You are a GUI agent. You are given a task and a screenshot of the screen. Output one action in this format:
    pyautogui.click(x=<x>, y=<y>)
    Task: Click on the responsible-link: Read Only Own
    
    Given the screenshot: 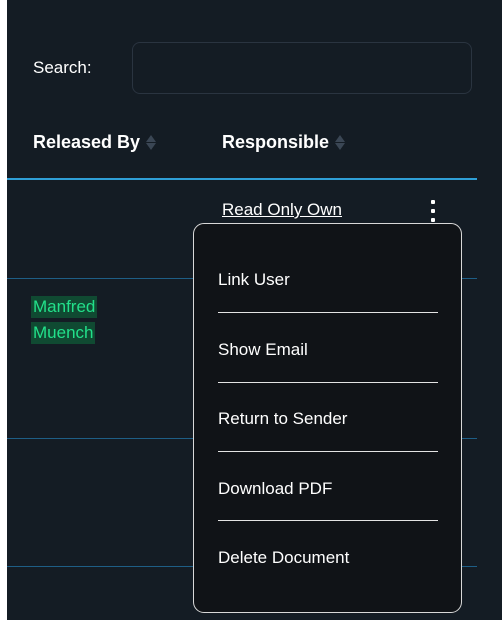 What is the action you would take?
    pyautogui.click(x=282, y=210)
    